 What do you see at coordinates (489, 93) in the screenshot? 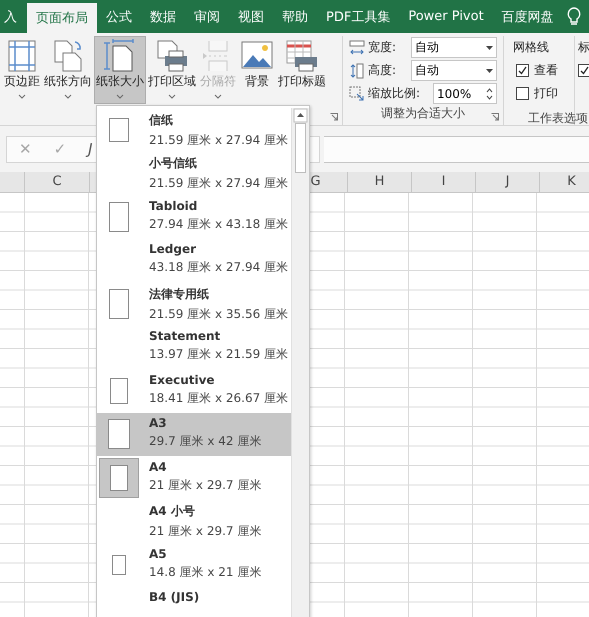
I see `spin-arrows-icon` at bounding box center [489, 93].